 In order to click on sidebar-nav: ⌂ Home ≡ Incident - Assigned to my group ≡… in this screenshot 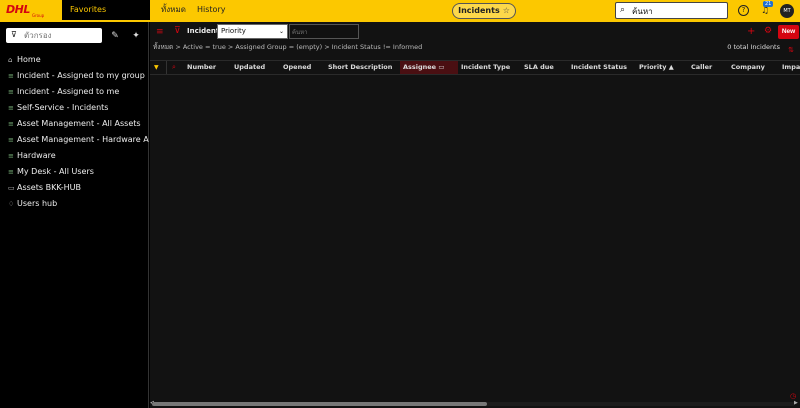, I will do `click(74, 132)`.